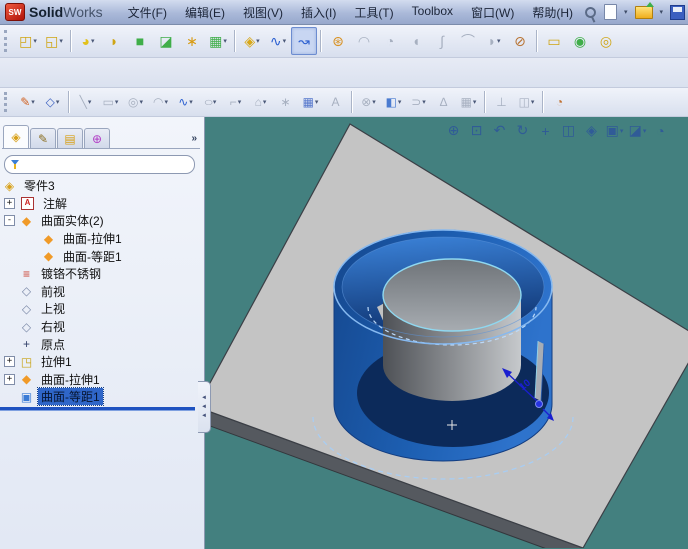  Describe the element at coordinates (660, 131) in the screenshot. I see `edit-appearance-button: ◔` at that location.